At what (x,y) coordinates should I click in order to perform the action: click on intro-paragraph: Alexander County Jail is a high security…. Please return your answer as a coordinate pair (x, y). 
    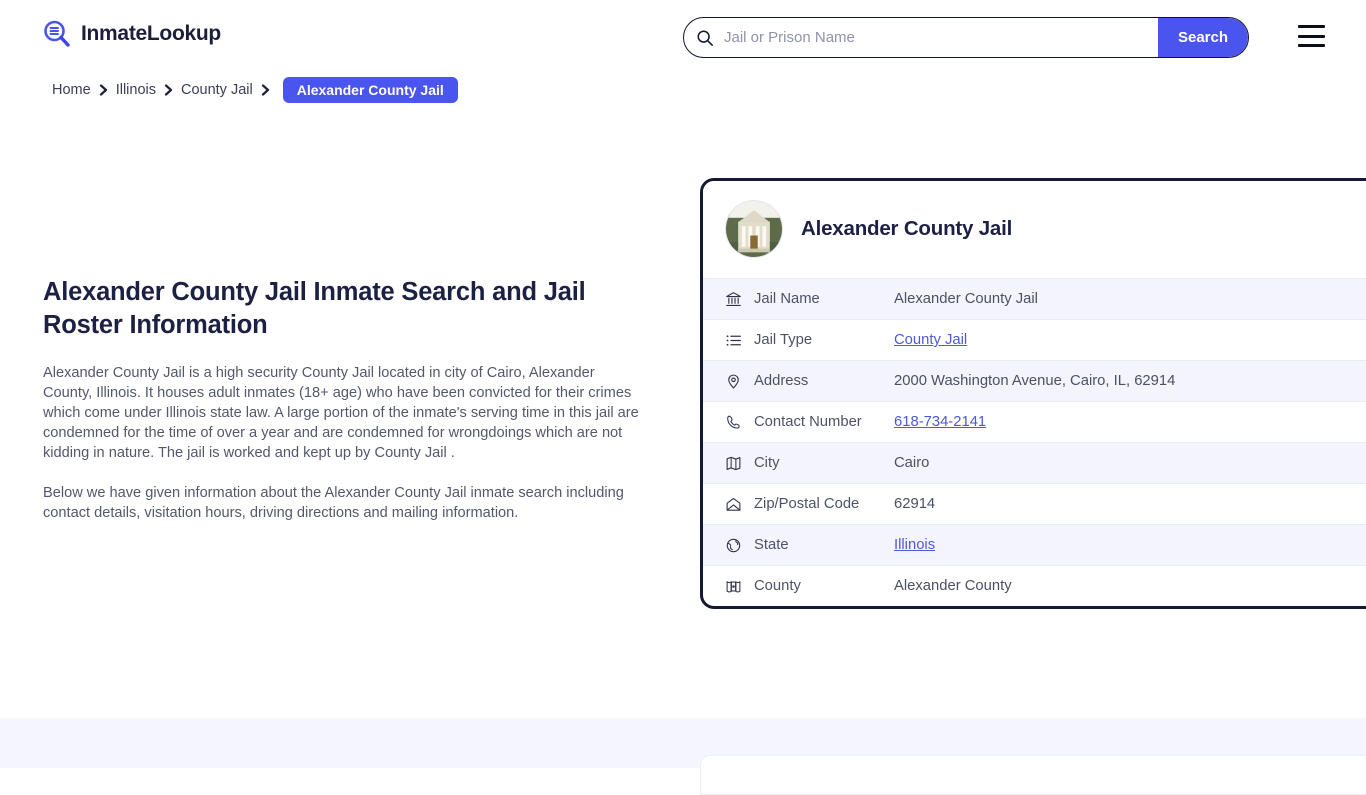
    Looking at the image, I should click on (341, 413).